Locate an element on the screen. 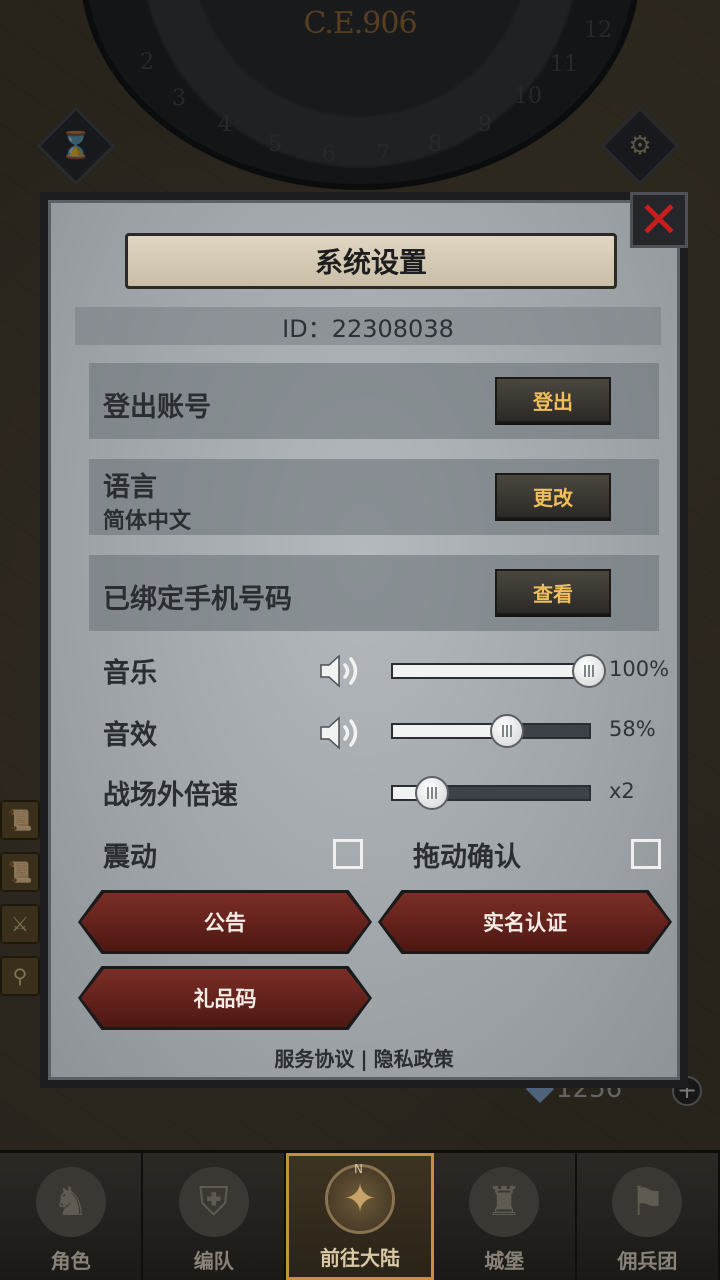 This screenshot has height=1280, width=720. music-label: 音乐 is located at coordinates (130, 673).